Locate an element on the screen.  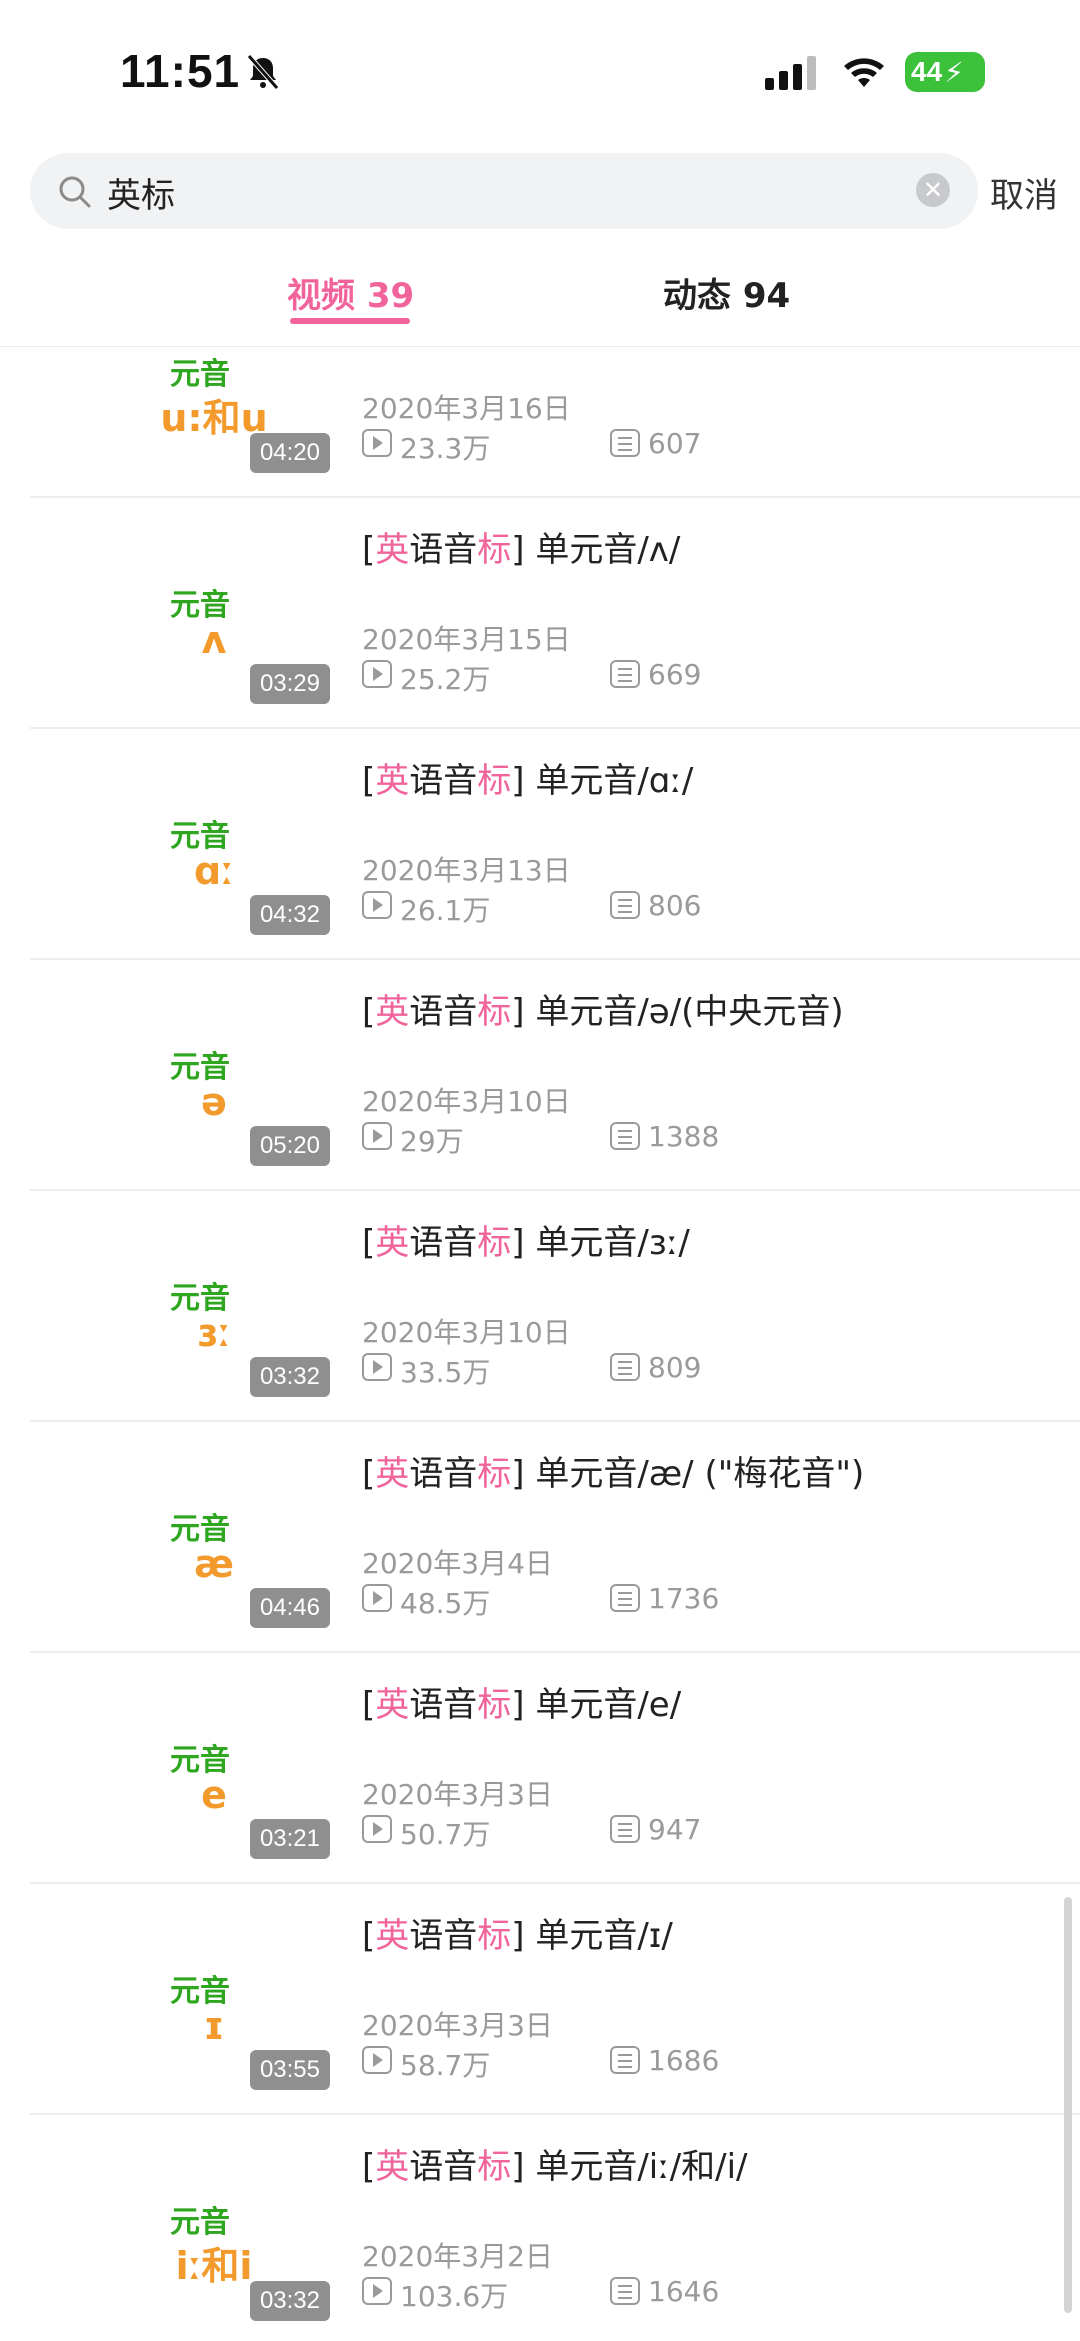
view-count: 103.6万 is located at coordinates (454, 2296).